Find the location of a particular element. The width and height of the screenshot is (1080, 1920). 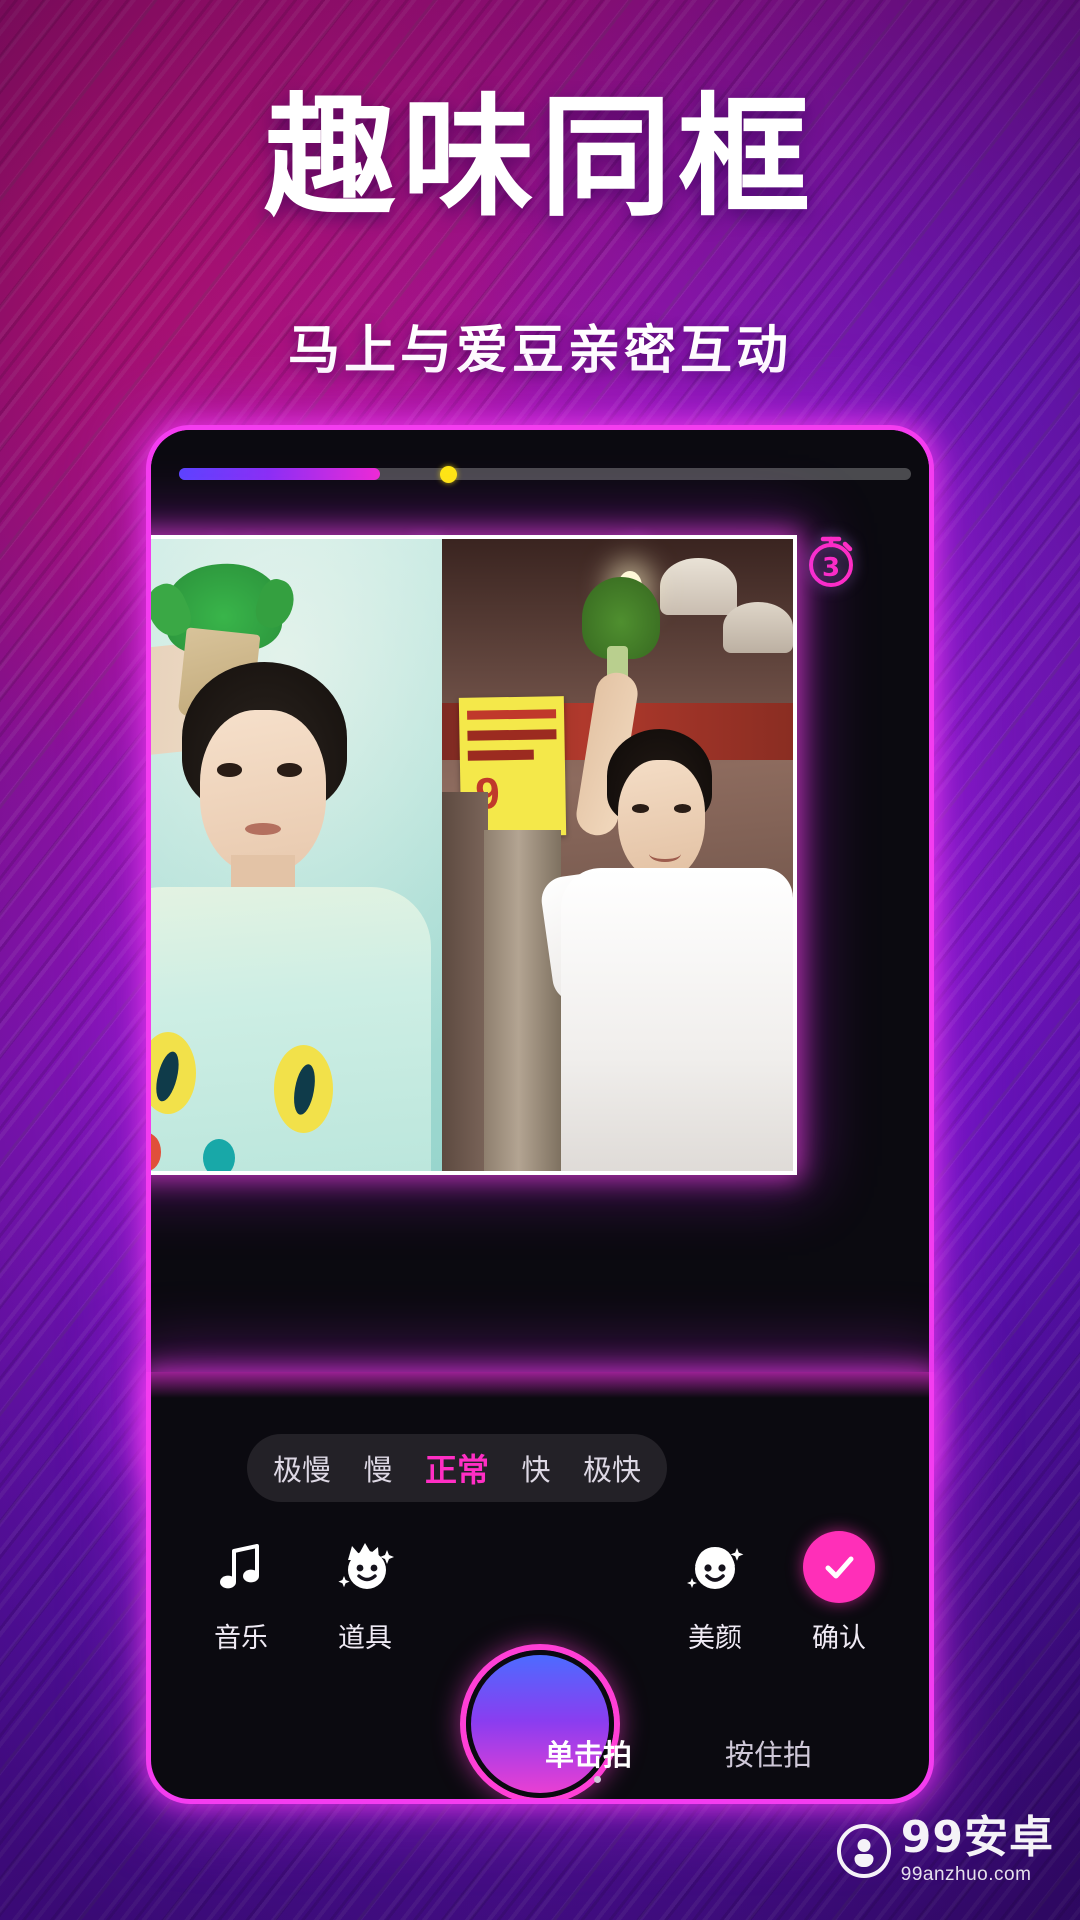

beauty-label: 美颜 is located at coordinates (715, 1638).